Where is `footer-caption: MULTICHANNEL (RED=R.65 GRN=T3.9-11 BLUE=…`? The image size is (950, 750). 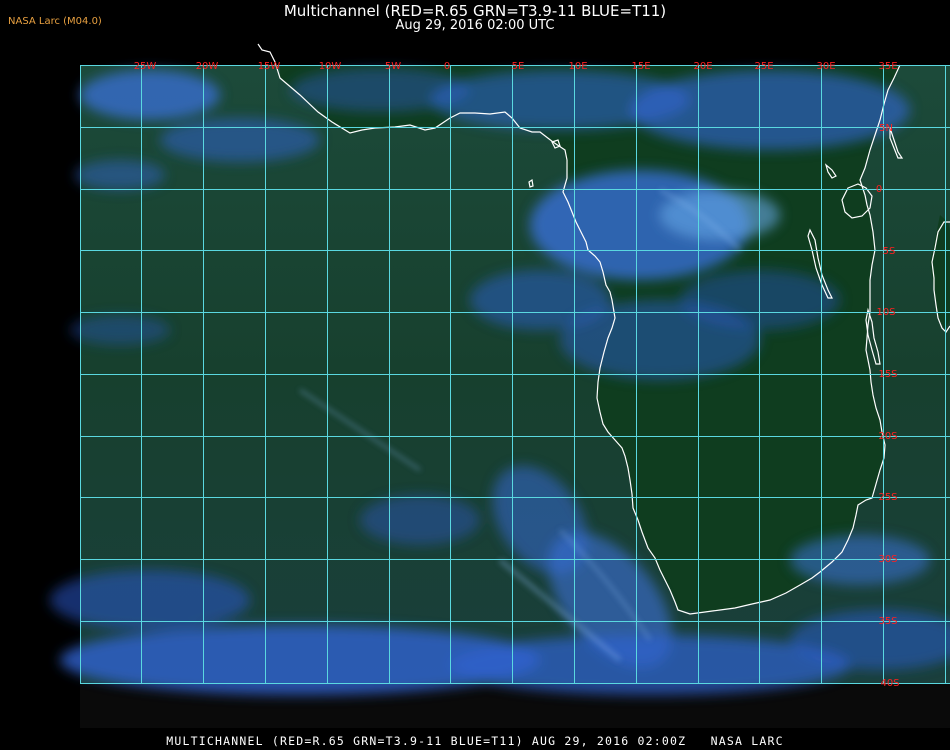
footer-caption: MULTICHANNEL (RED=R.65 GRN=T3.9-11 BLUE=… is located at coordinates (475, 741).